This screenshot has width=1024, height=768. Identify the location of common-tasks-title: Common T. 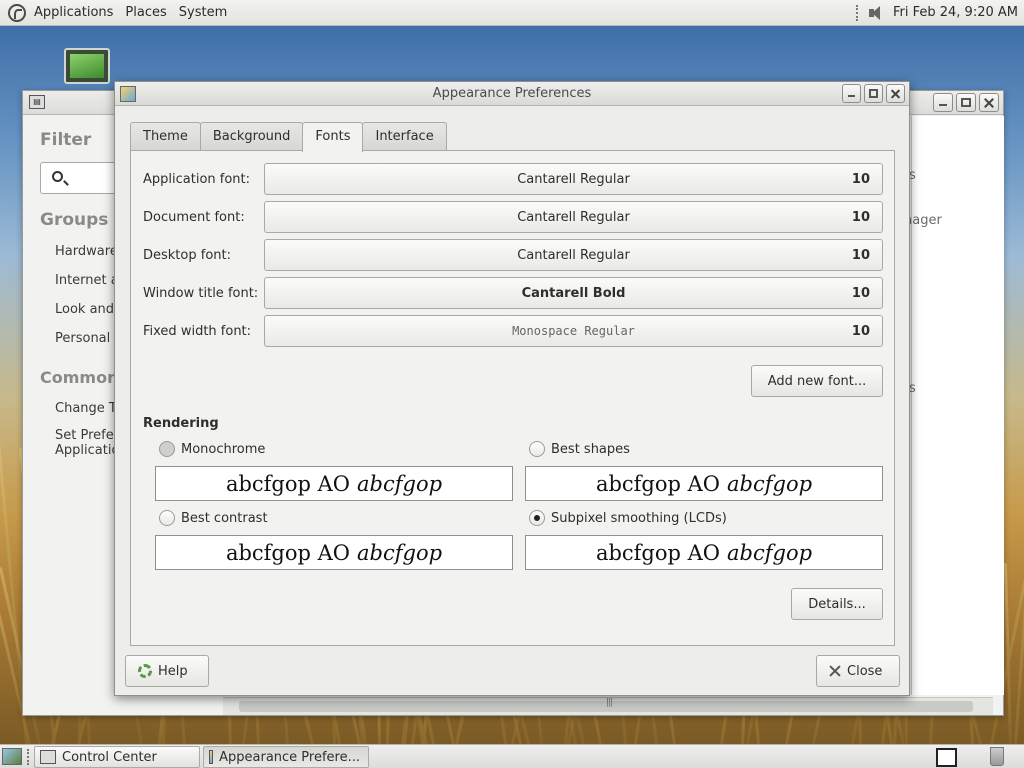
(87, 377).